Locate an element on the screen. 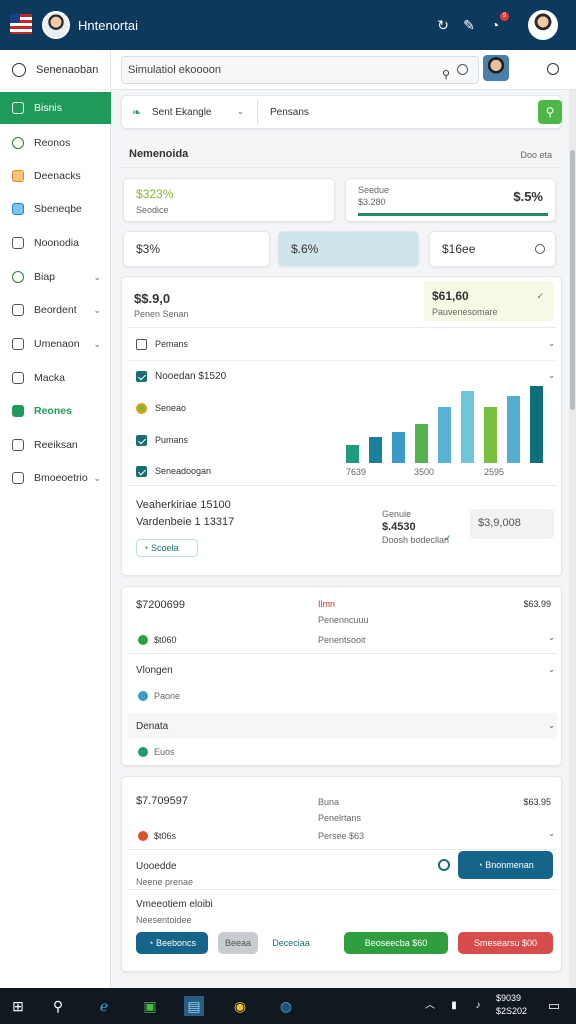 The image size is (576, 1024). edit-icon: ✎ is located at coordinates (469, 25).